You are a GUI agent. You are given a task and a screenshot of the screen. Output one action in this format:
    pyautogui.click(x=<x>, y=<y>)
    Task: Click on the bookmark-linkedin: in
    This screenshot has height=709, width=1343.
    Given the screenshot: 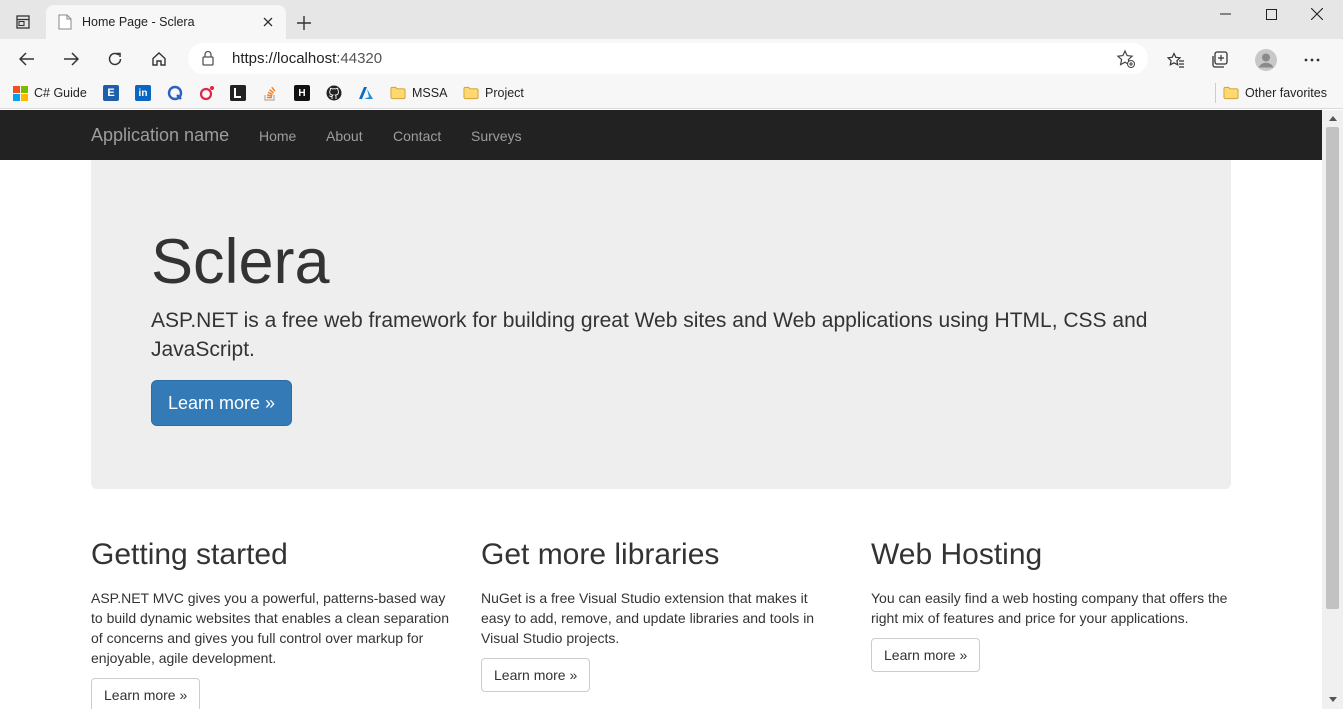 What is the action you would take?
    pyautogui.click(x=143, y=93)
    